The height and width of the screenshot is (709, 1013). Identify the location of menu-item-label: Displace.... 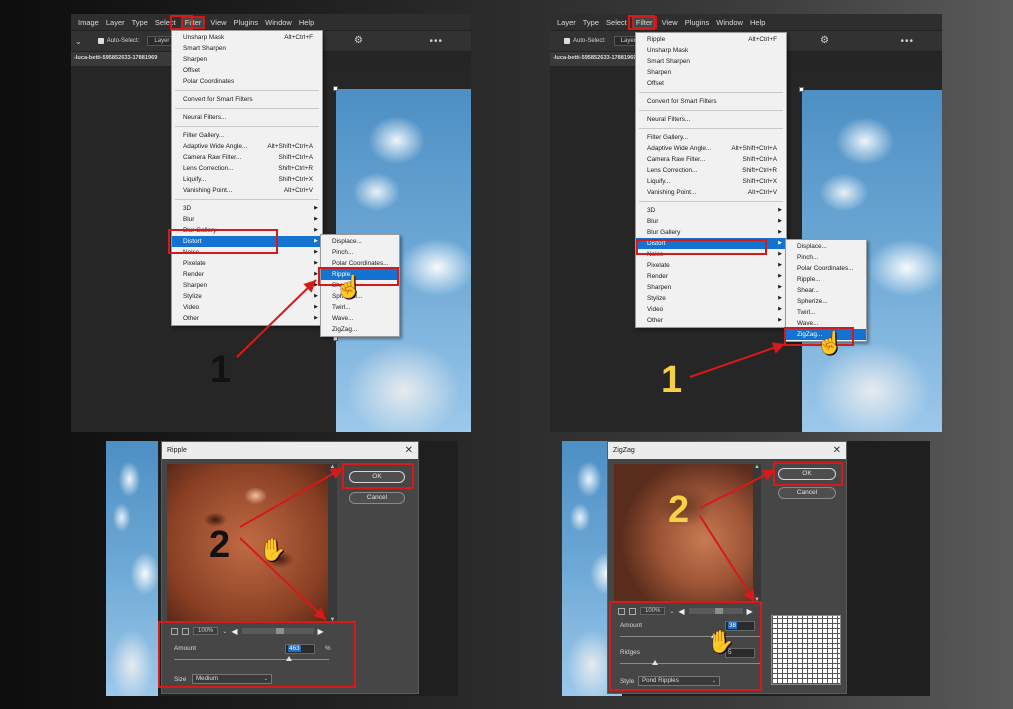
(812, 246).